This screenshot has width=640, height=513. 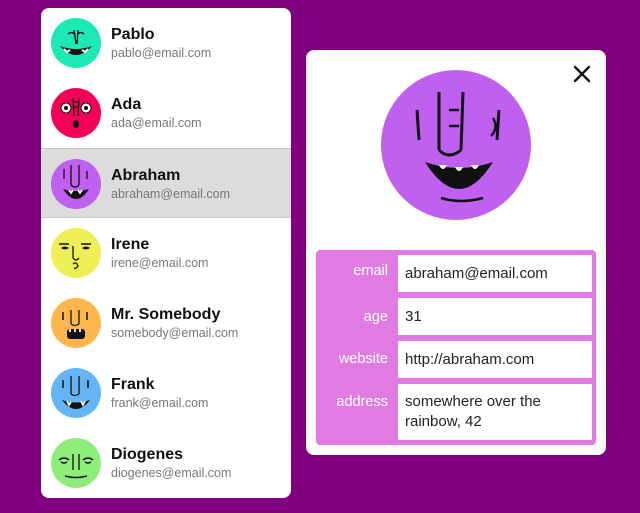 What do you see at coordinates (160, 403) in the screenshot?
I see `contact-email: frank@email.com` at bounding box center [160, 403].